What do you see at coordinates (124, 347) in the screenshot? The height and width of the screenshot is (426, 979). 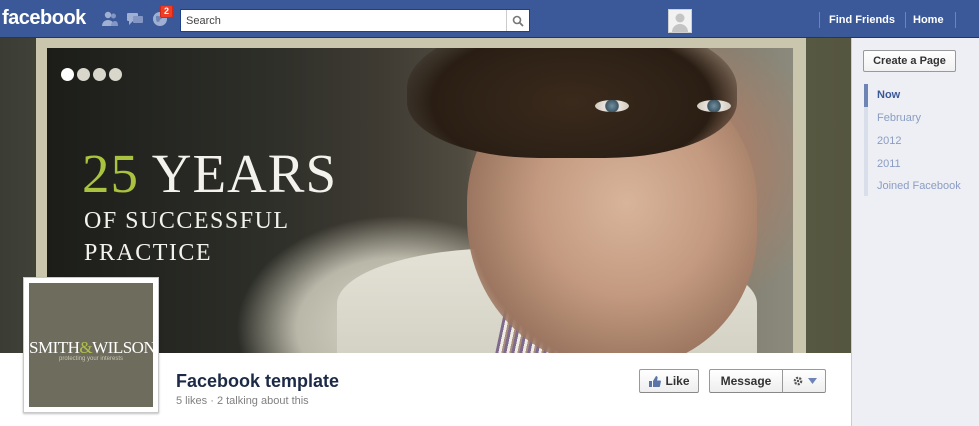 I see `logo-text-right: WILSON` at bounding box center [124, 347].